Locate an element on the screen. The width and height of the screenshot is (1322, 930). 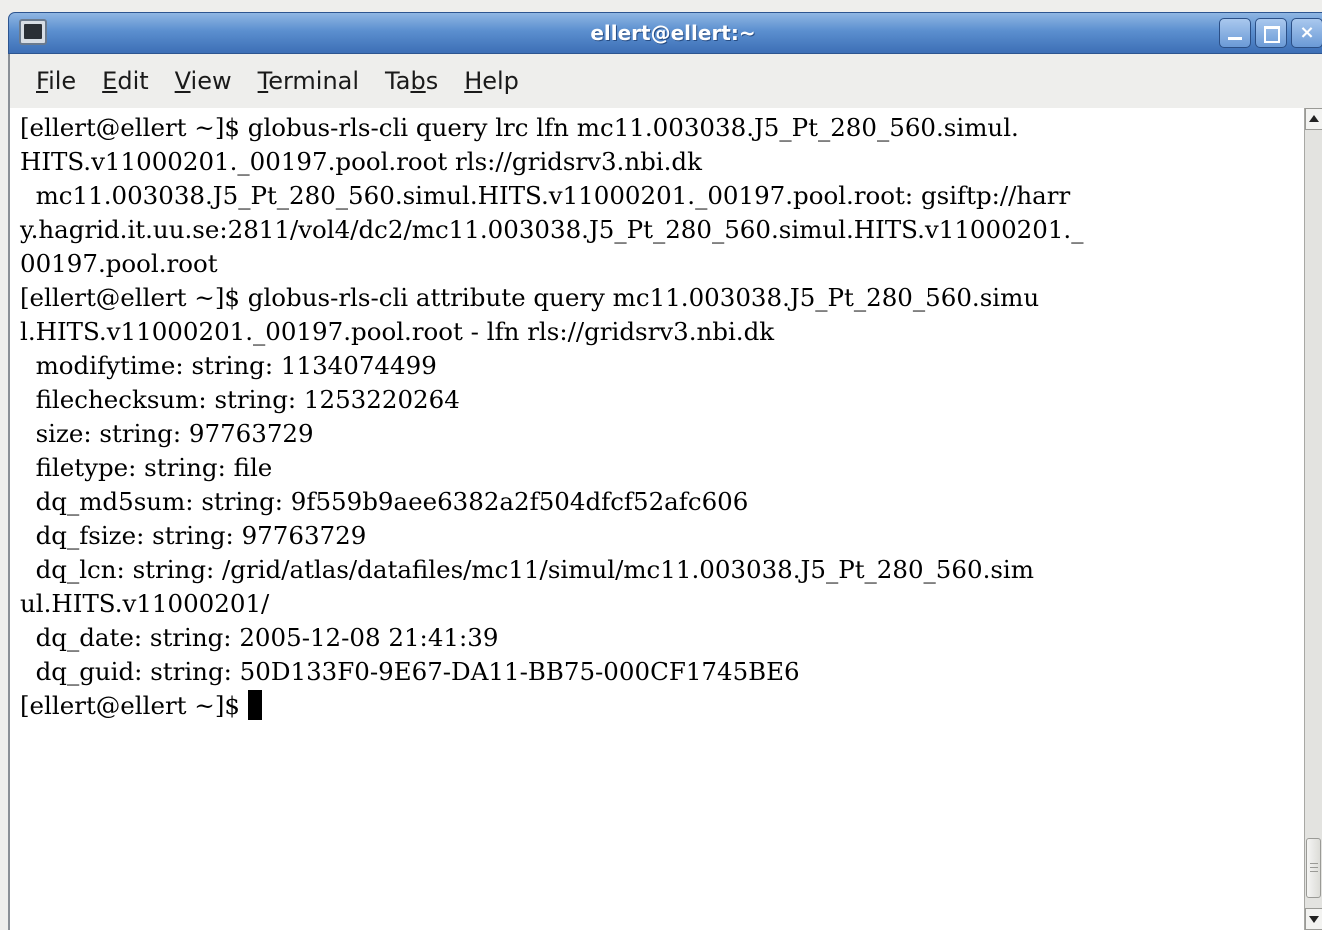
terminal-line: filetype: string: file is located at coordinates (146, 467).